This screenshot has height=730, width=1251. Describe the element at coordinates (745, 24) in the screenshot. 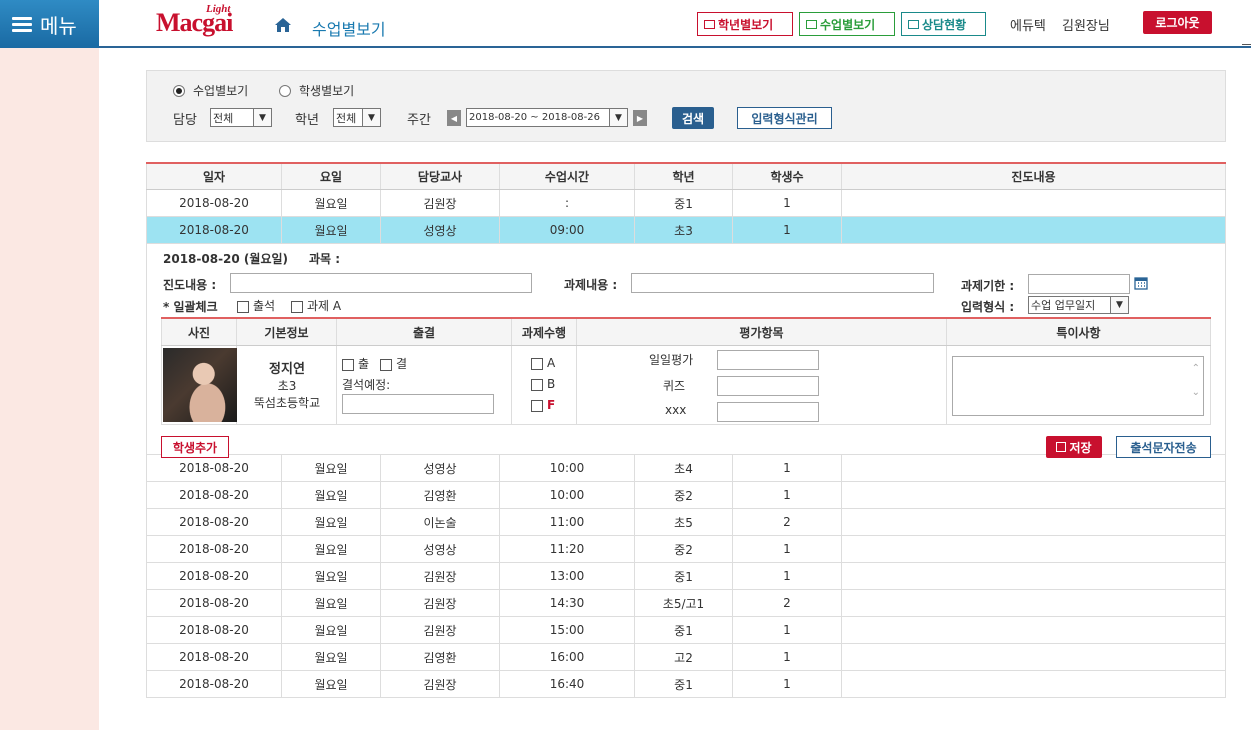

I see `grade-view-button: 학년별보기` at that location.